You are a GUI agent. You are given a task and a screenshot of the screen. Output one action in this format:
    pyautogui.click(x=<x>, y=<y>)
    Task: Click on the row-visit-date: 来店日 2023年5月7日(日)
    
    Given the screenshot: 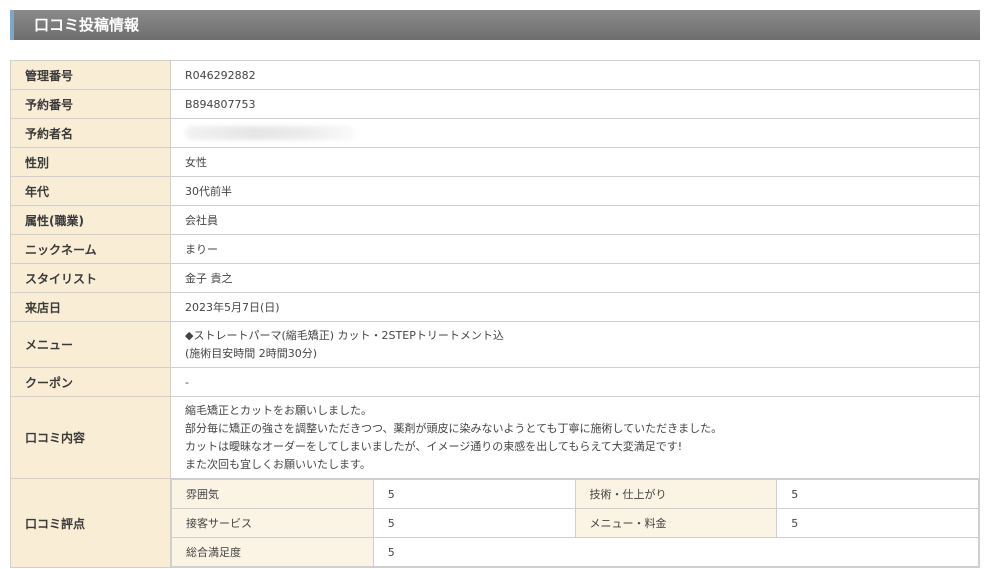 What is the action you would take?
    pyautogui.click(x=495, y=307)
    